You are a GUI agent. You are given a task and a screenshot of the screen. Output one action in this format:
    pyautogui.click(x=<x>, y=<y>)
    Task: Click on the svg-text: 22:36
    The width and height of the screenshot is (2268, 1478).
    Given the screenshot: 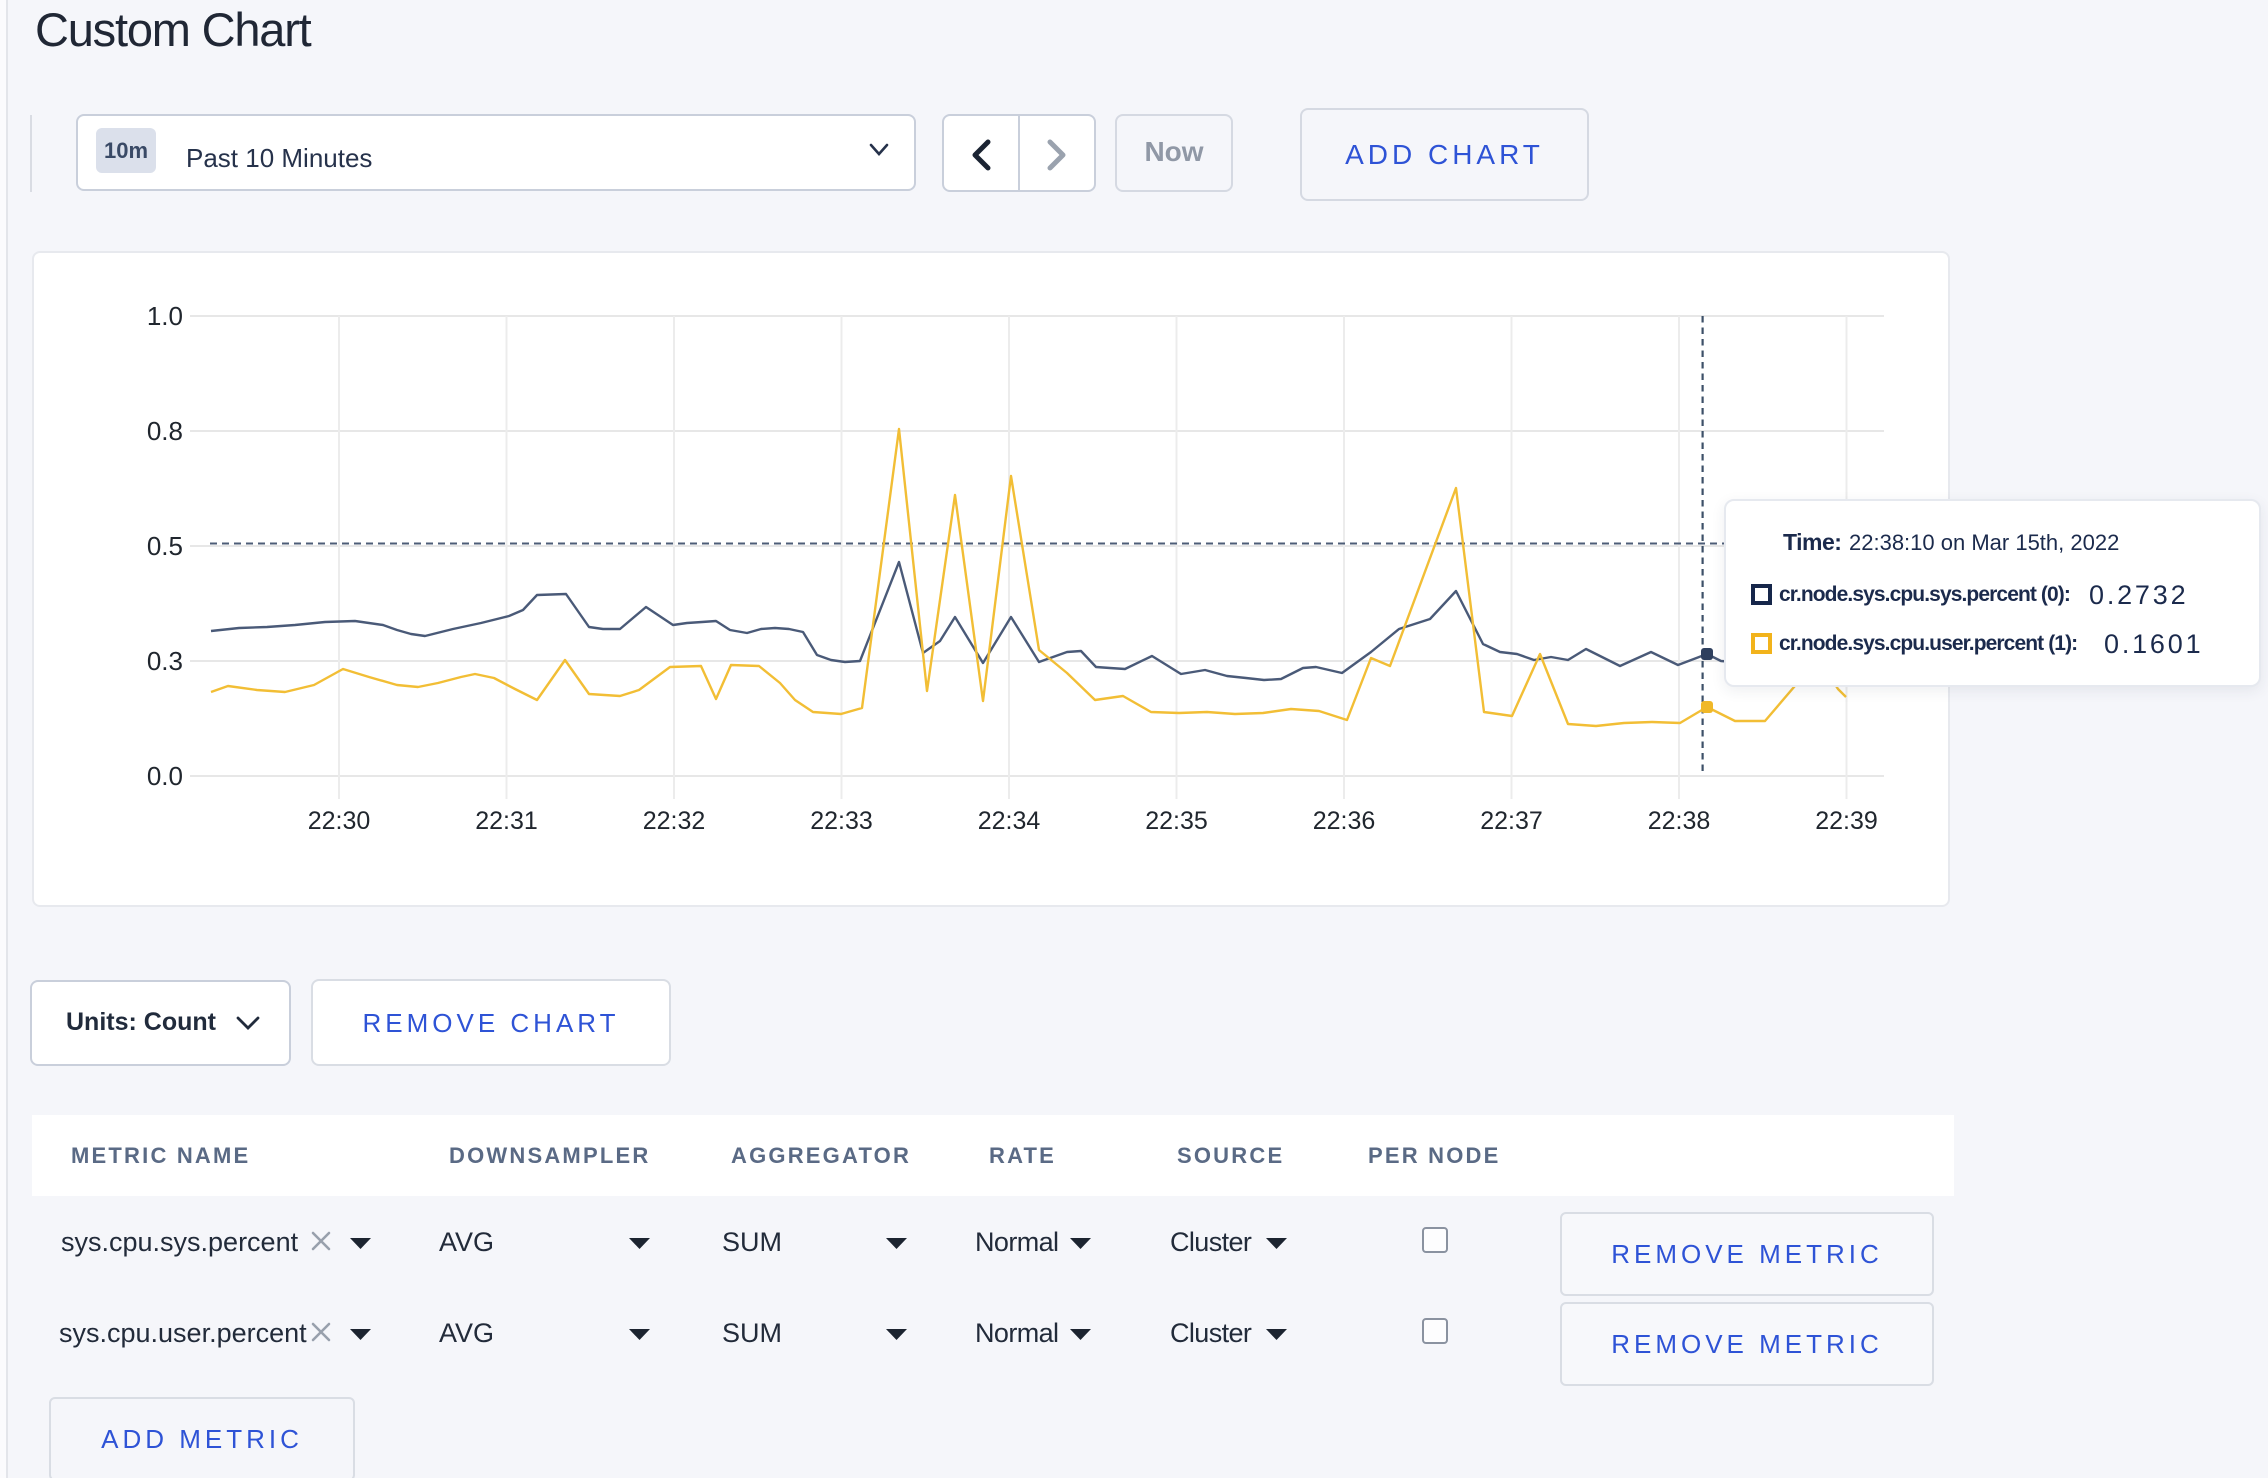 What is the action you would take?
    pyautogui.click(x=1344, y=821)
    